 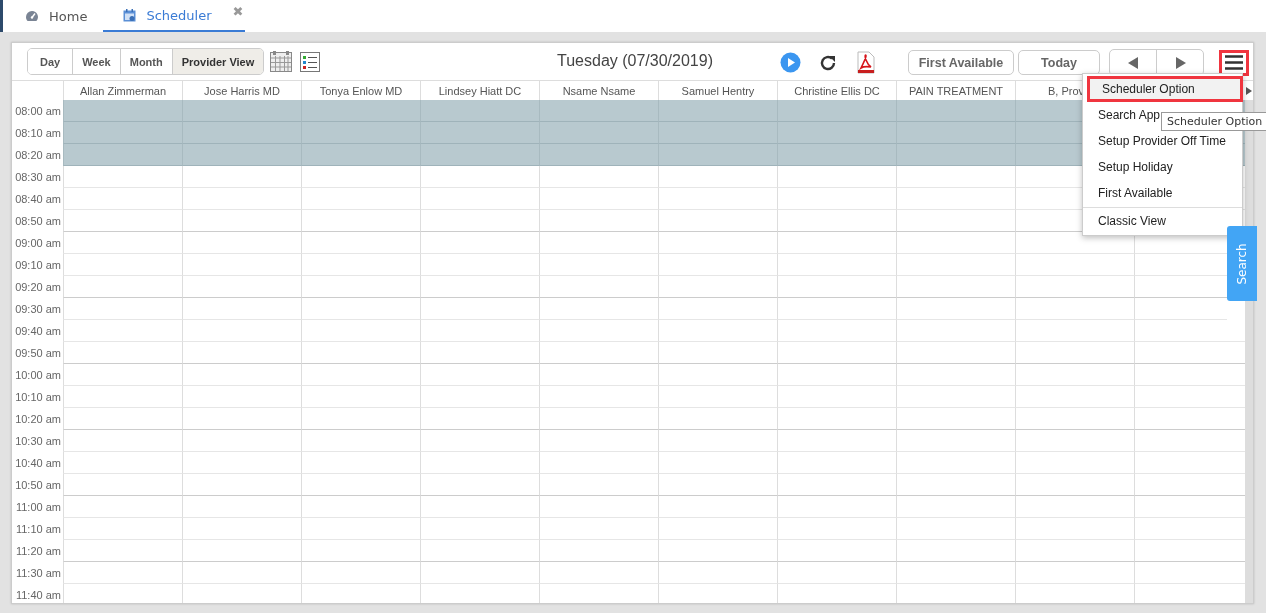 What do you see at coordinates (37, 397) in the screenshot?
I see `time-label: 10:10 am` at bounding box center [37, 397].